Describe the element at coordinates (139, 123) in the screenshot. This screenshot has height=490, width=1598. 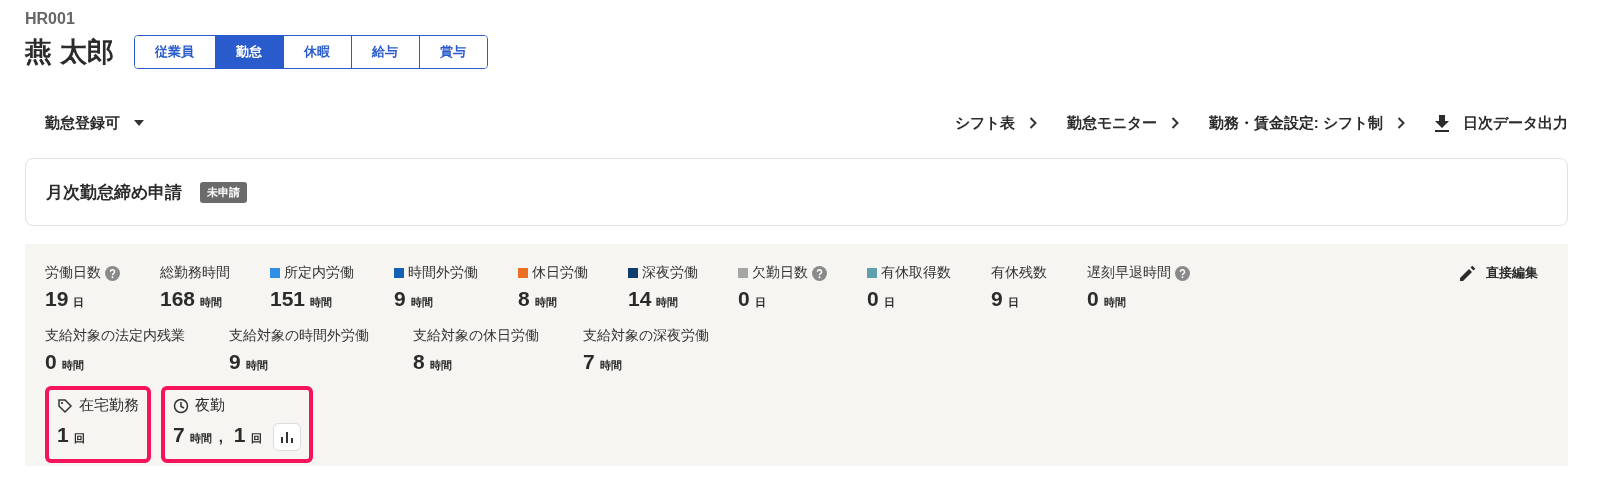
I see `caret-down-icon` at that location.